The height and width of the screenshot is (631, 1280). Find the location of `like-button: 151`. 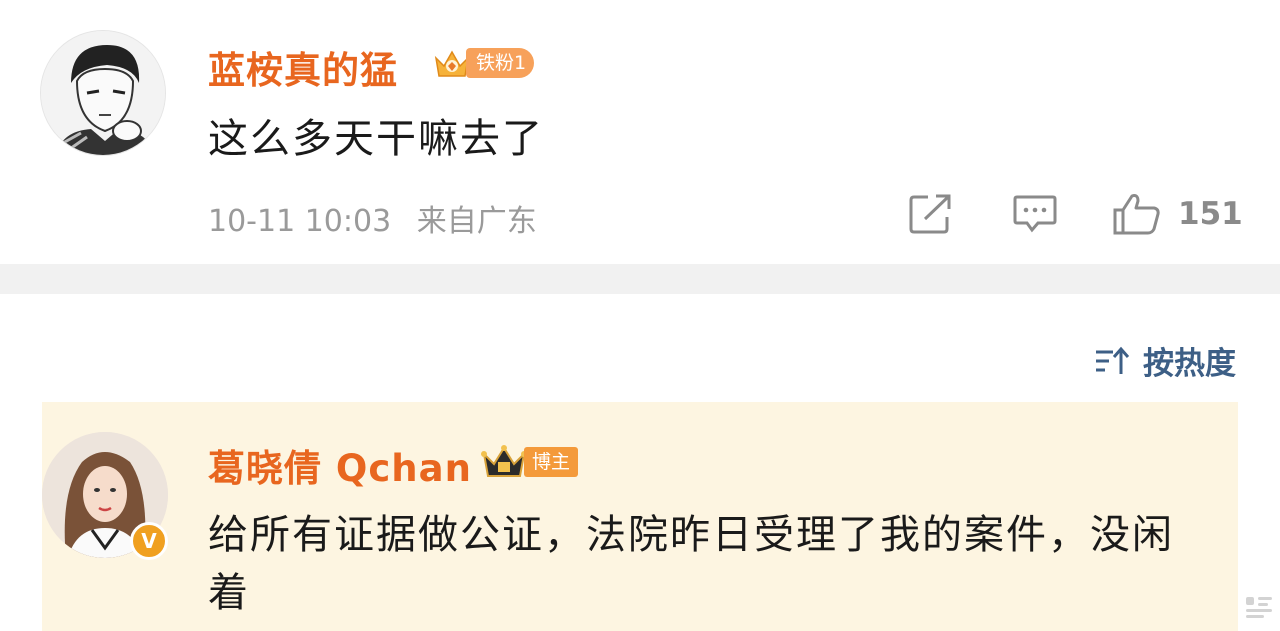

like-button: 151 is located at coordinates (1177, 214).